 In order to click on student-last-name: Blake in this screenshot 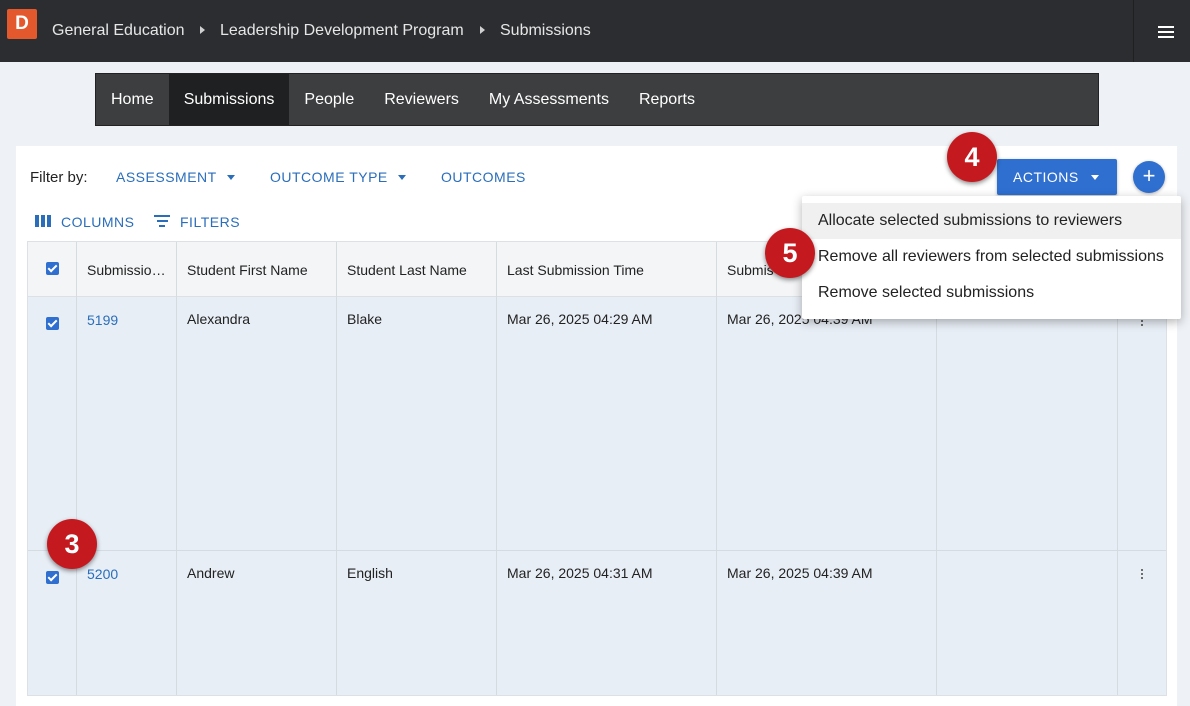, I will do `click(365, 319)`.